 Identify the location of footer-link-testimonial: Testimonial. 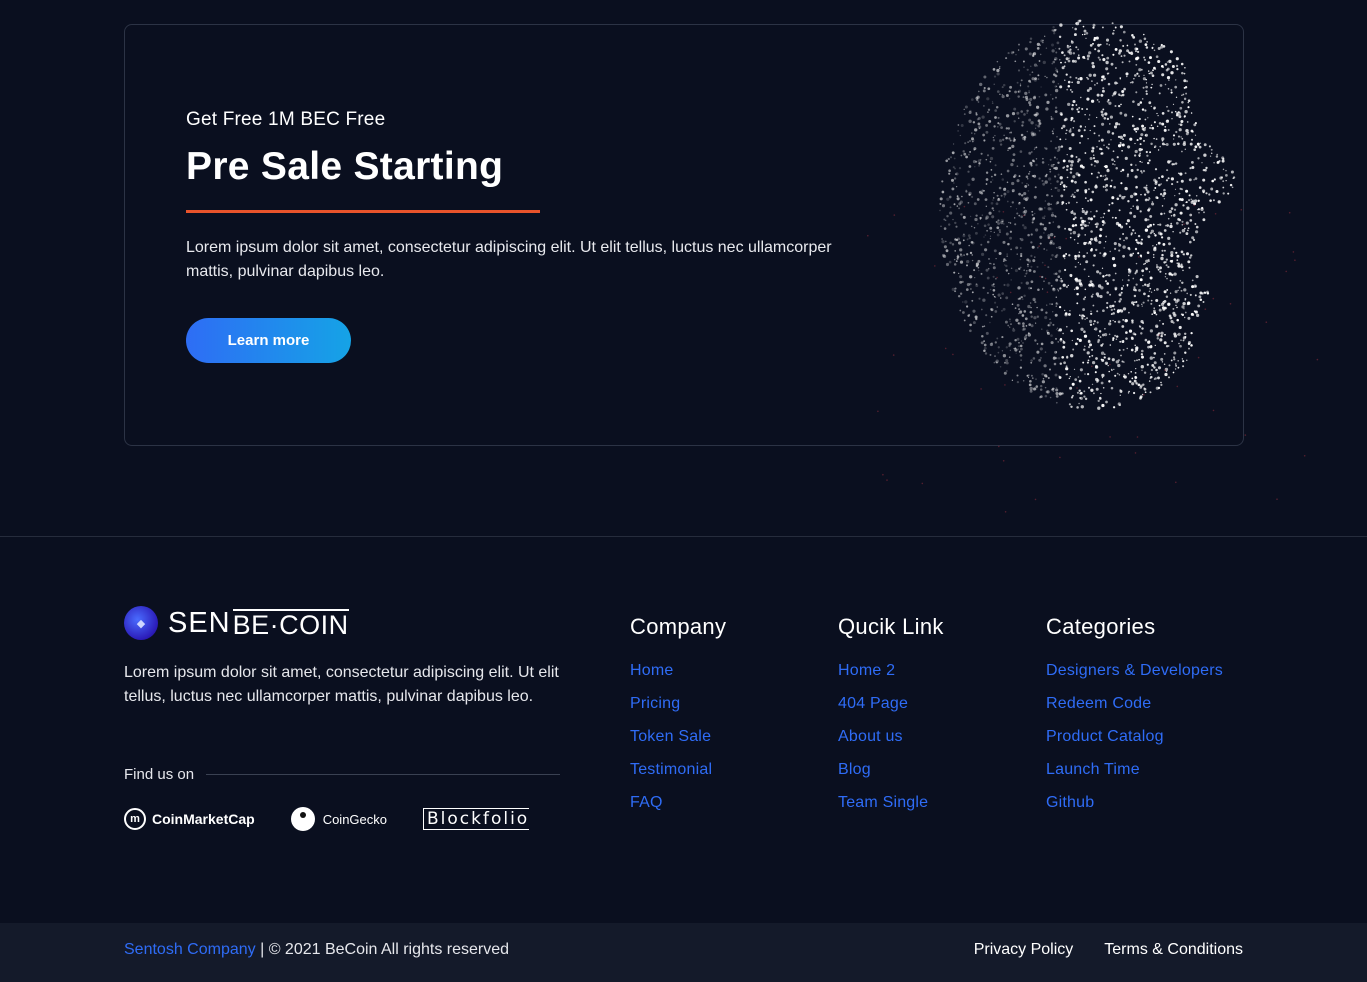
(671, 769).